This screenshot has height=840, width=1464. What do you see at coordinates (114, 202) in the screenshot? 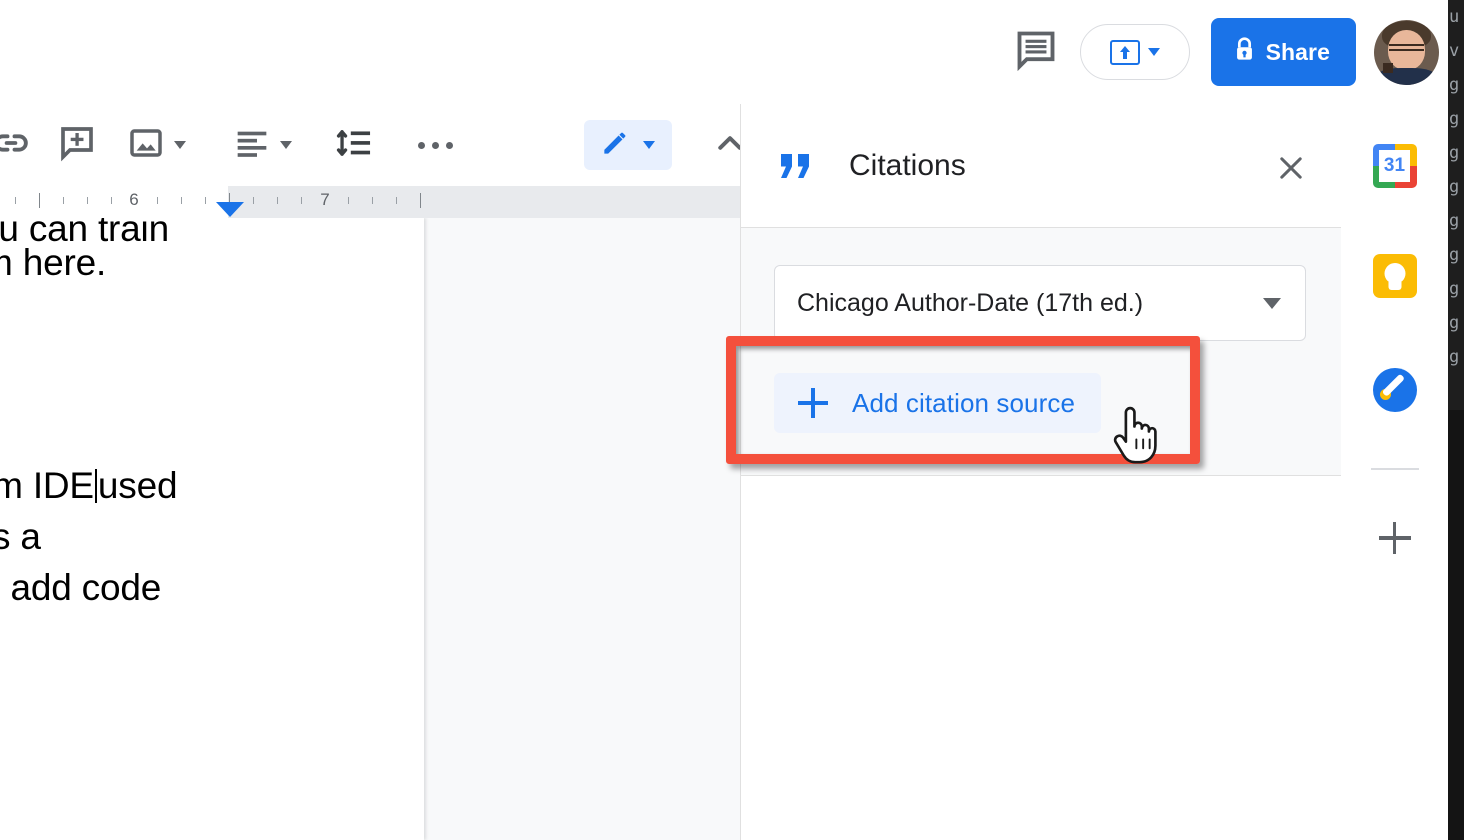
I see `ruler-text-area` at bounding box center [114, 202].